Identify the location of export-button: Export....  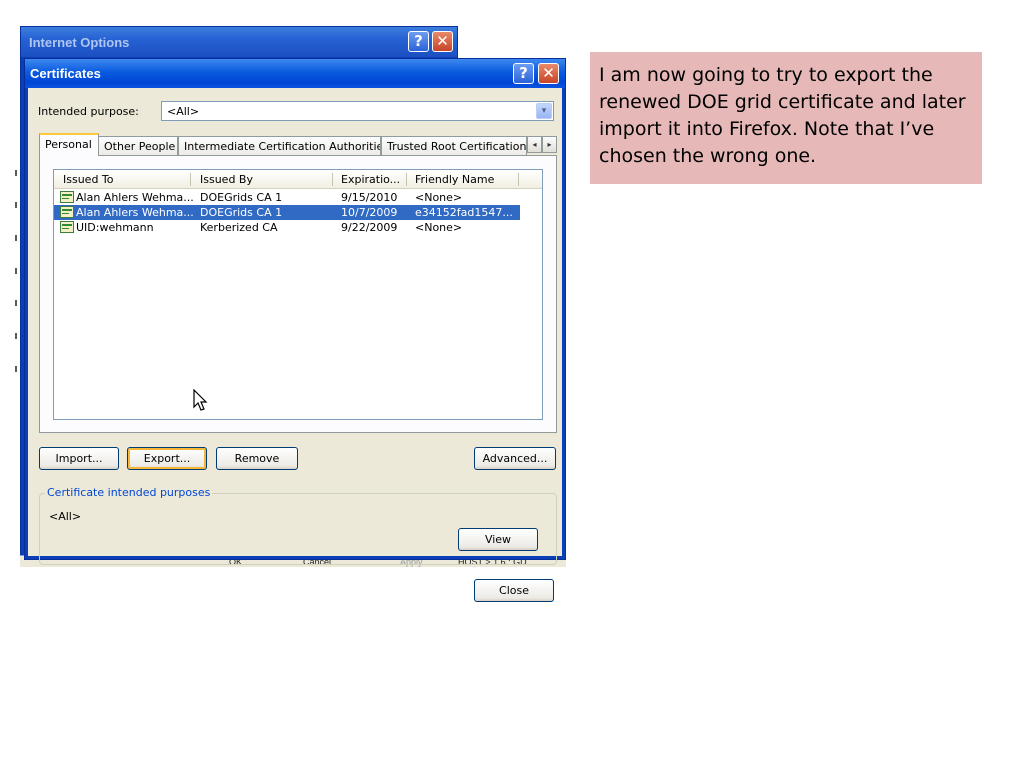
(167, 458).